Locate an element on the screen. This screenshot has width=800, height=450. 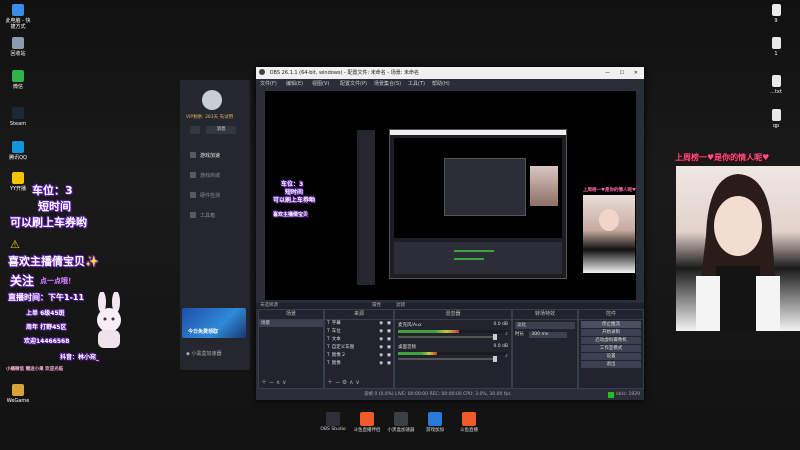
taskbar-app: OBS Studio is located at coordinates (333, 422).